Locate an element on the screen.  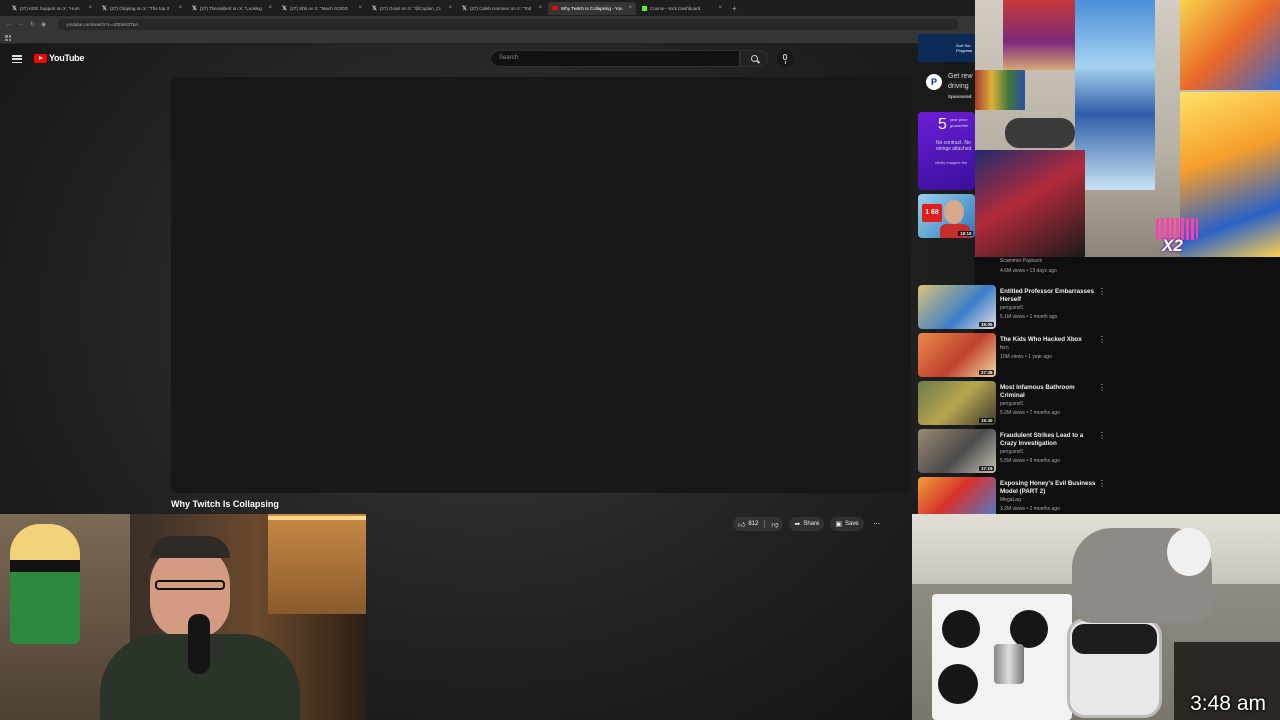
back-icon: ← is located at coordinates (9, 24).